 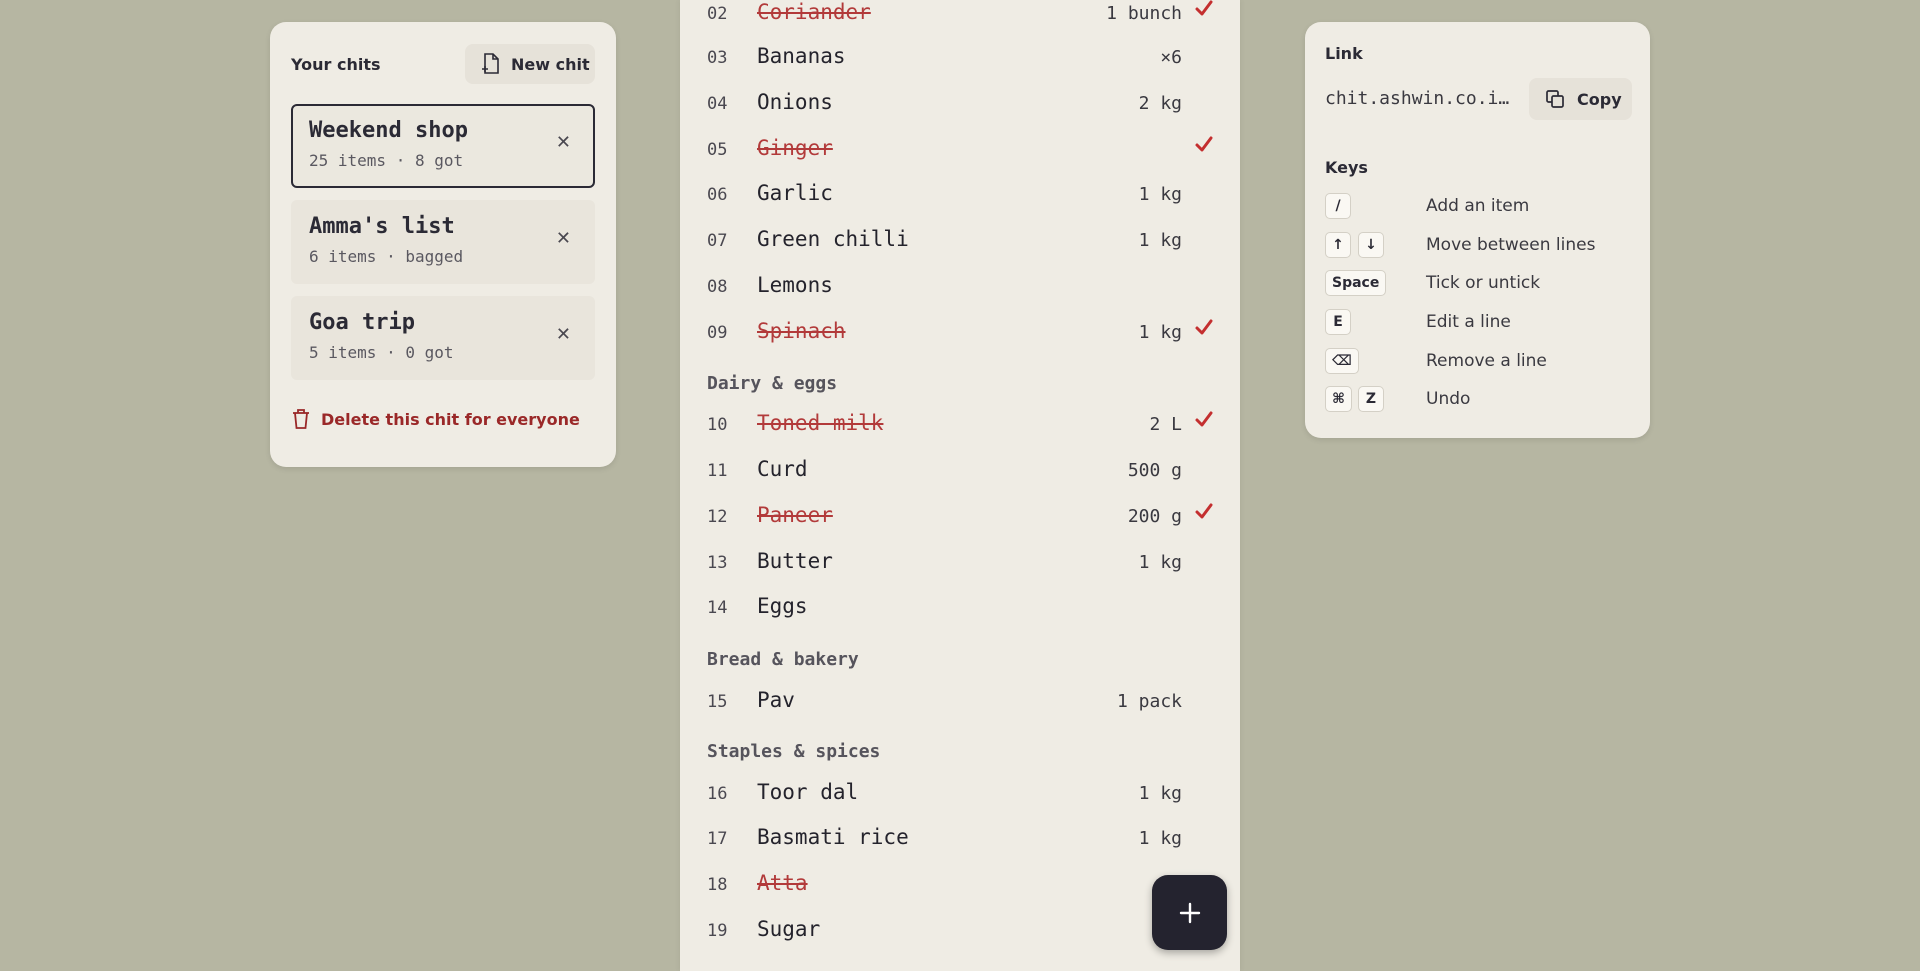 What do you see at coordinates (1480, 324) in the screenshot?
I see `shortcut-row: E Edit a line` at bounding box center [1480, 324].